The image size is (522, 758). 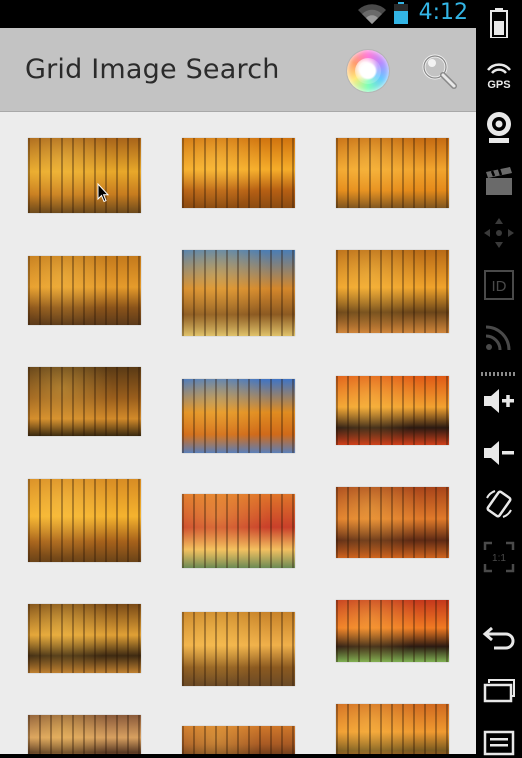 I want to click on volume-down-icon, so click(x=499, y=453).